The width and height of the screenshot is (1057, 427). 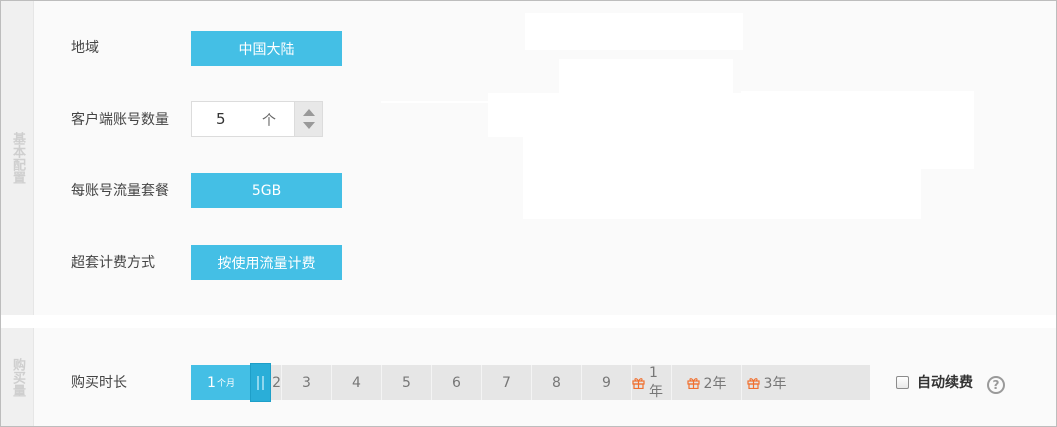 I want to click on duration-option: 4, so click(x=356, y=382).